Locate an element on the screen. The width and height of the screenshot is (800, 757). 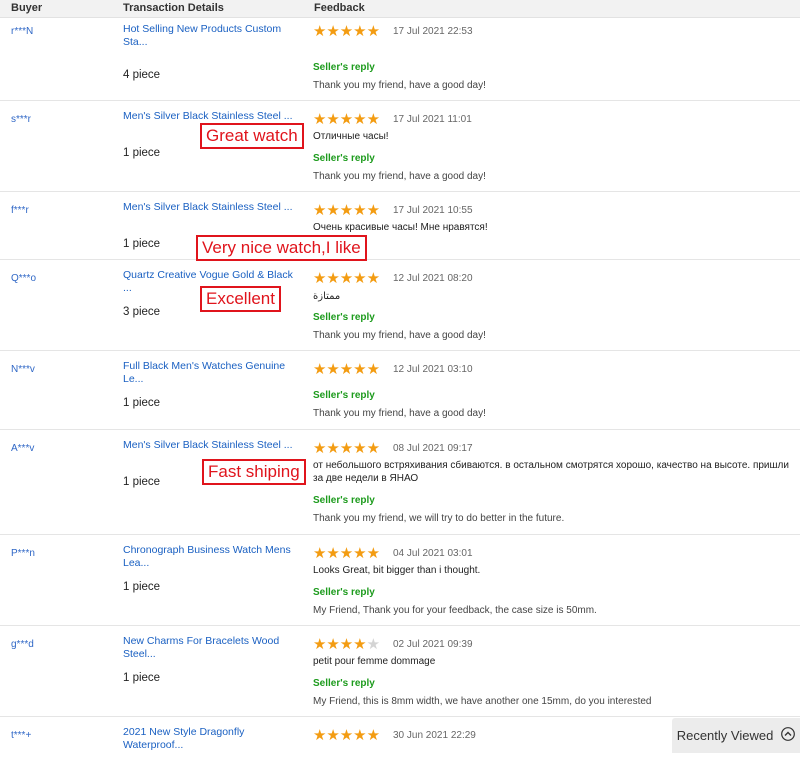
quantity: 3 piece is located at coordinates (142, 312).